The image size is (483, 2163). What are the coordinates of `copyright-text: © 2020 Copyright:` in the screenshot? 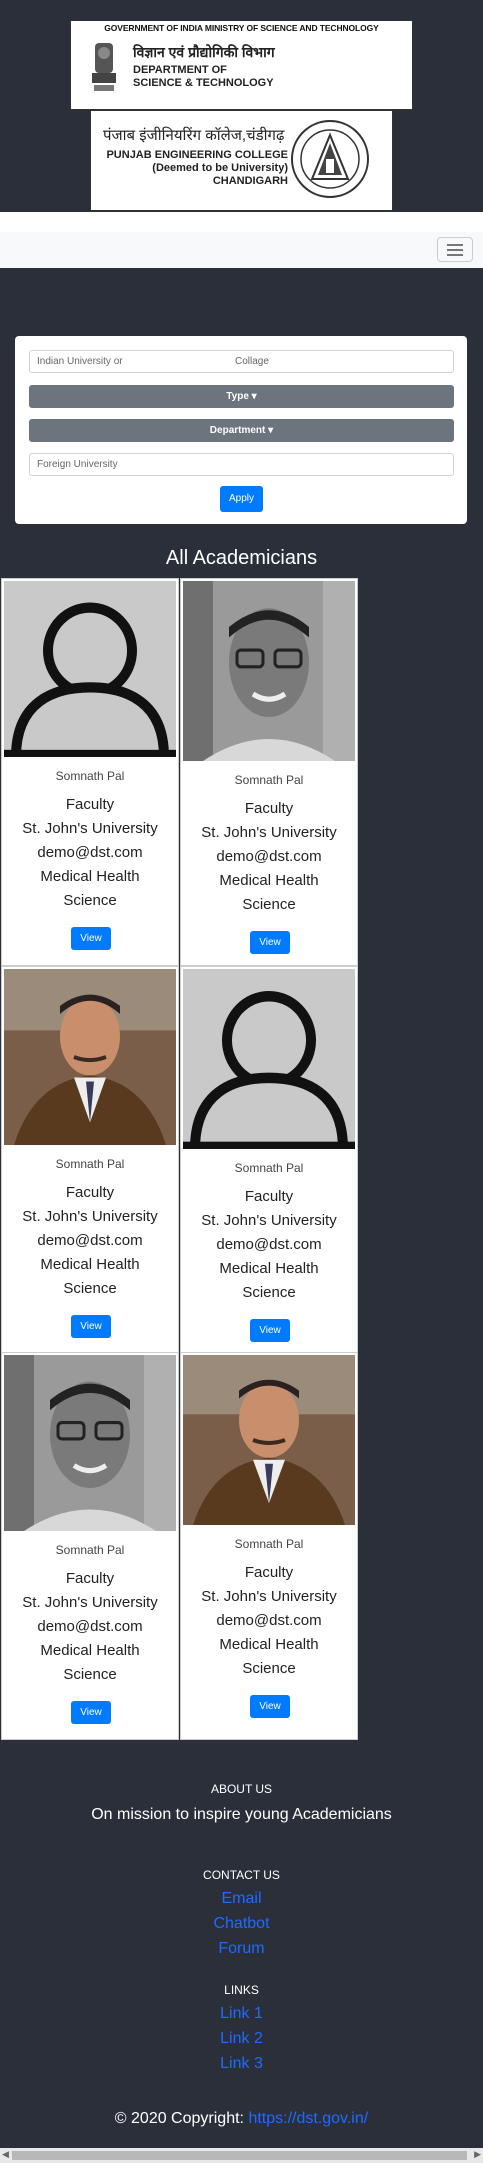 It's located at (179, 2118).